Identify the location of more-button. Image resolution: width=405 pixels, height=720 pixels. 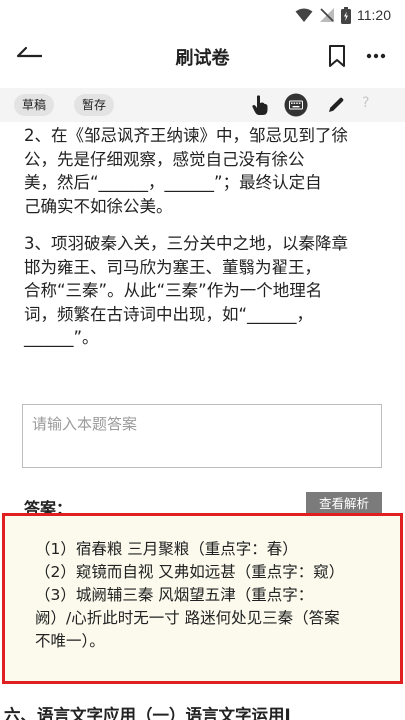
(376, 56).